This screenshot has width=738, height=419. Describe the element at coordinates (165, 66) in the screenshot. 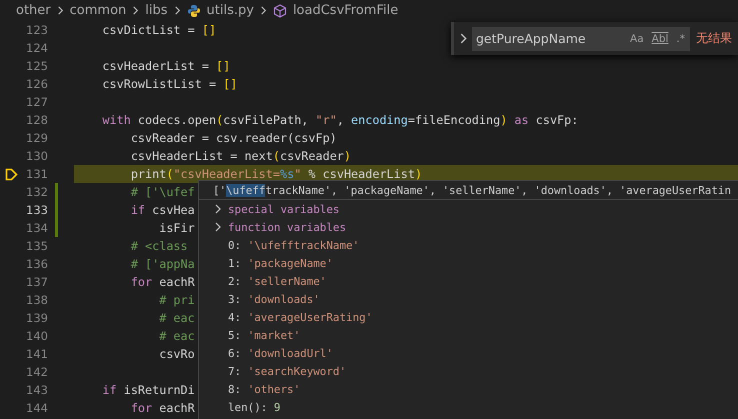

I see `code-line: csvHeaderList = []` at that location.